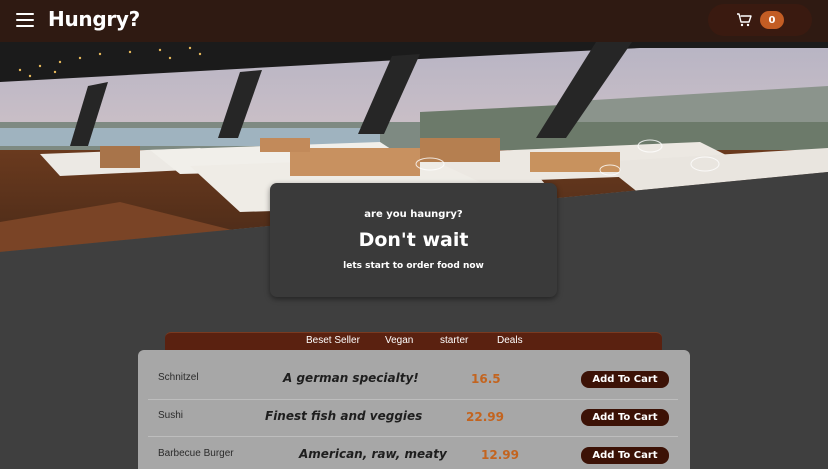 The height and width of the screenshot is (469, 828). I want to click on cart-button: 0, so click(760, 20).